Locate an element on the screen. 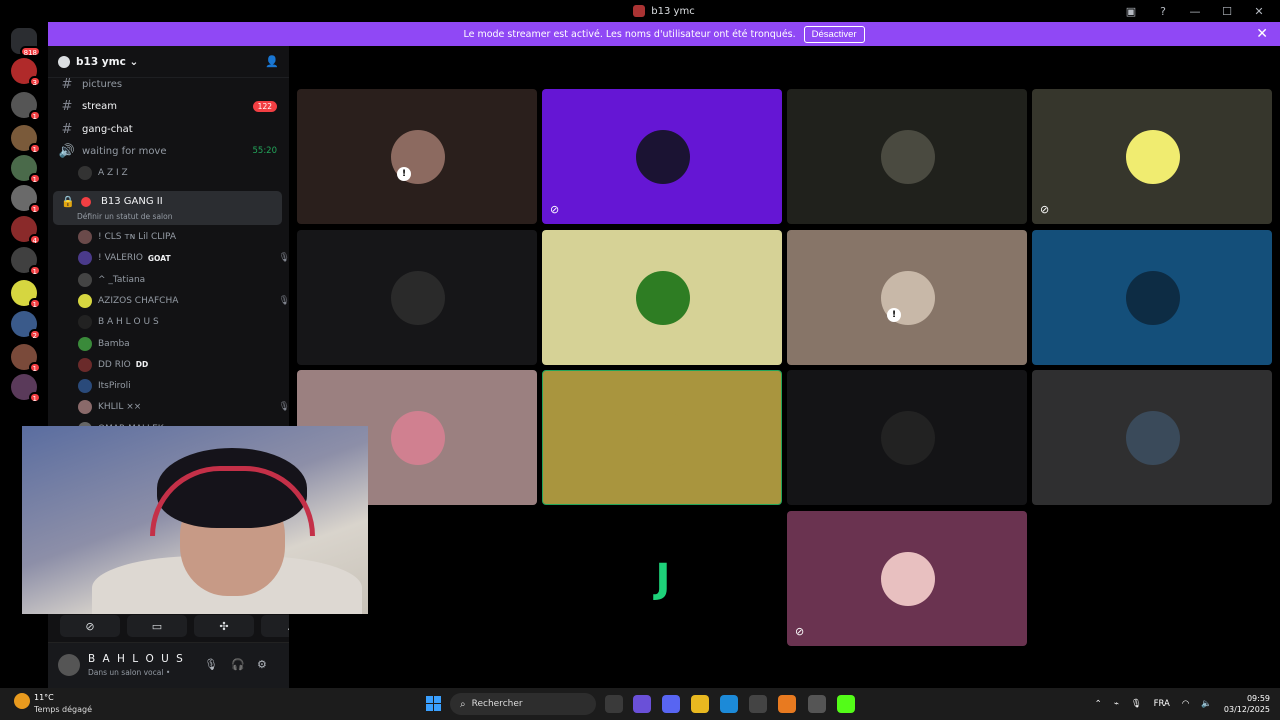  kick-icon is located at coordinates (846, 704).